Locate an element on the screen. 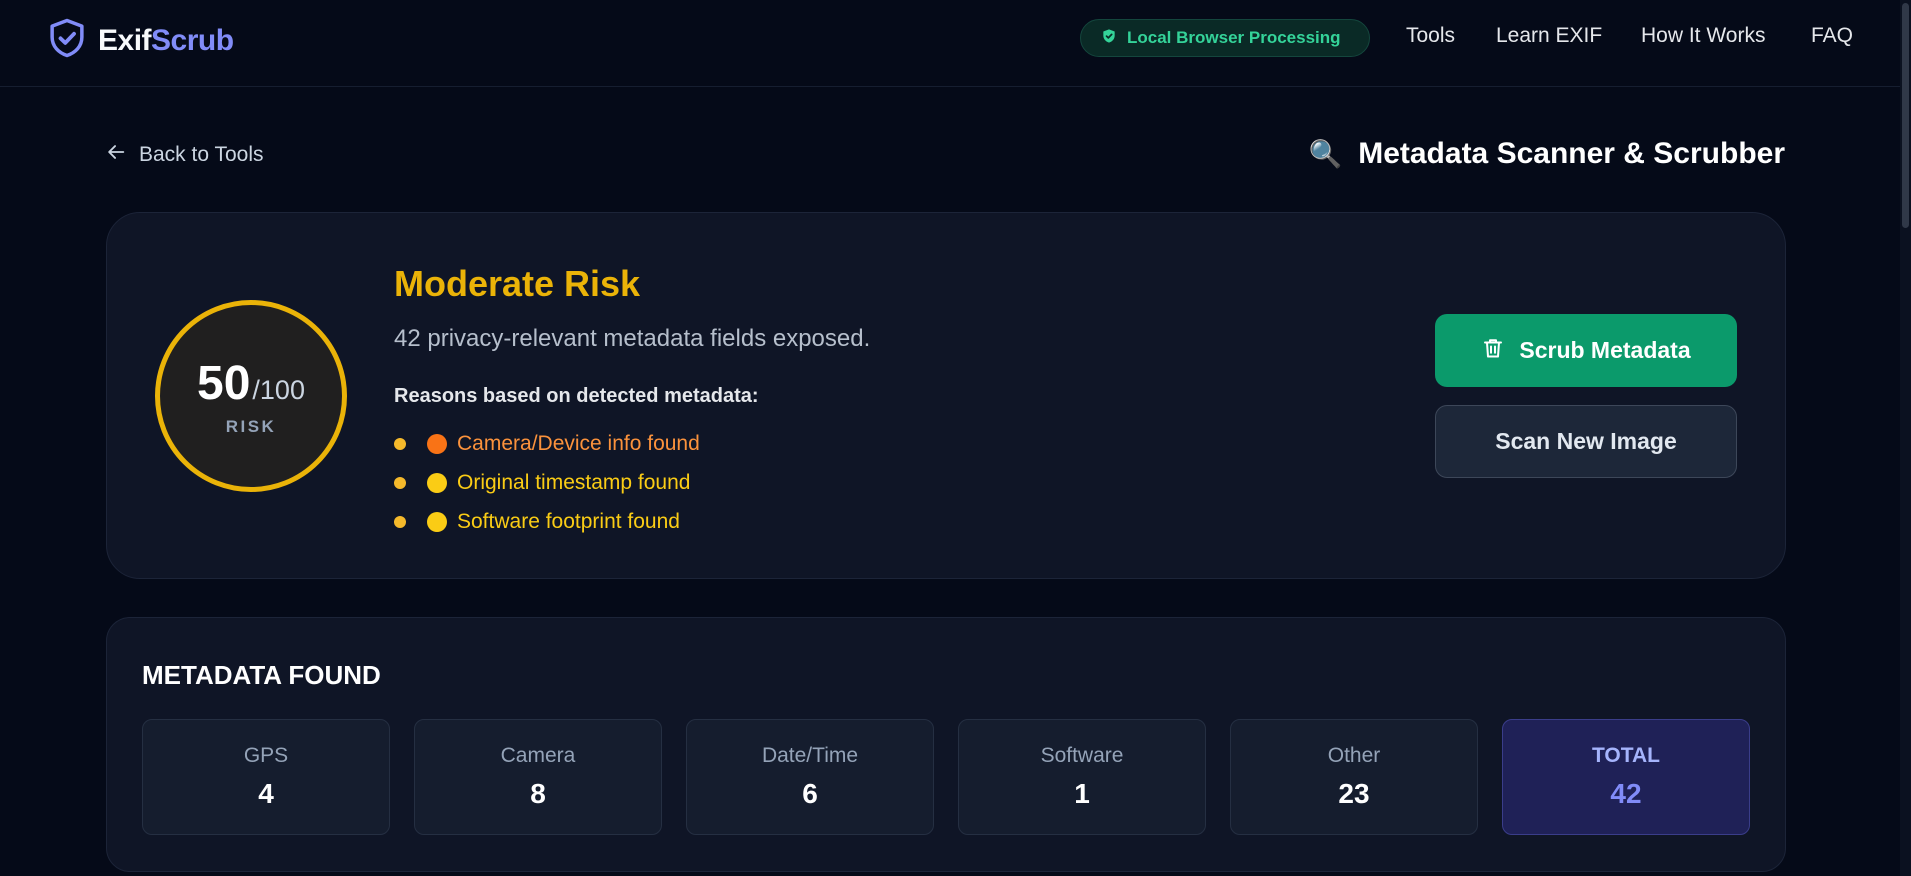 This screenshot has height=876, width=1911. reason-text: Camera/Device info found is located at coordinates (578, 443).